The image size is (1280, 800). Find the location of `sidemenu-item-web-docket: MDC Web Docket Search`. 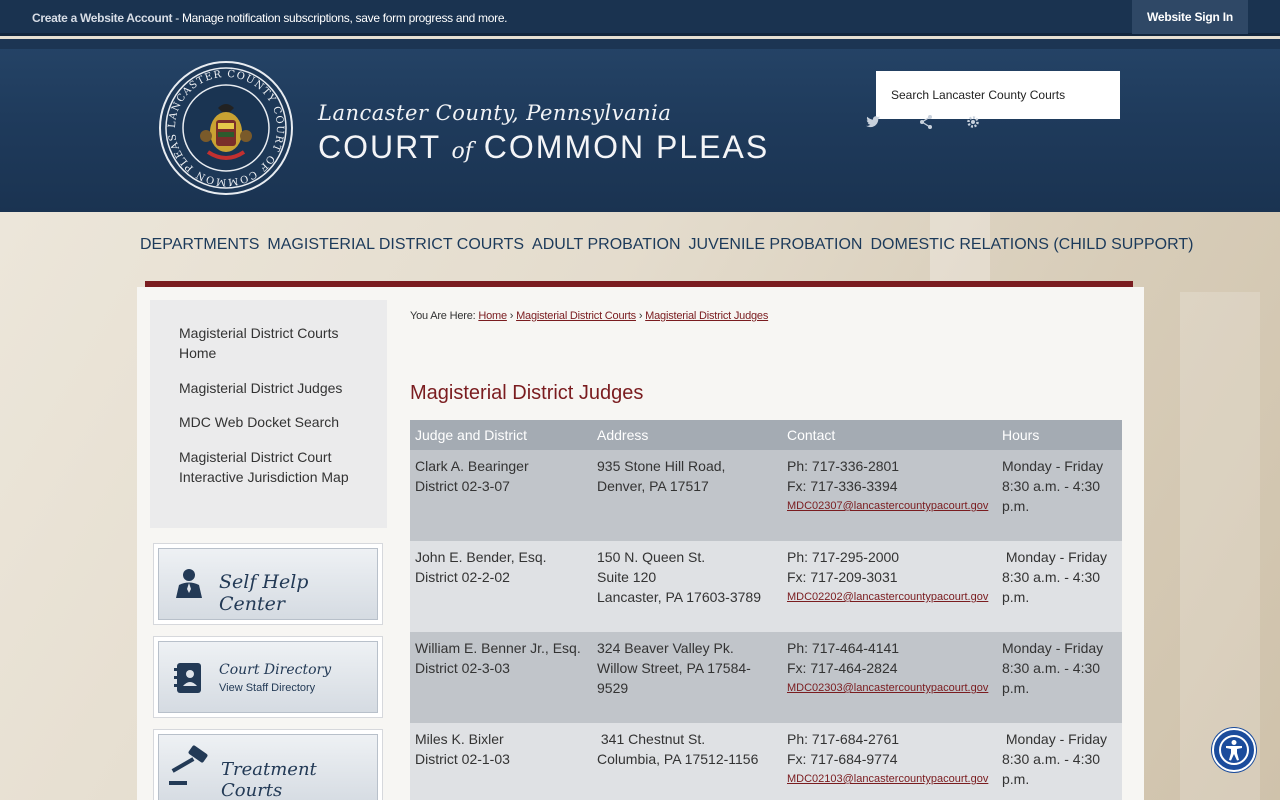

sidemenu-item-web-docket: MDC Web Docket Search is located at coordinates (269, 422).